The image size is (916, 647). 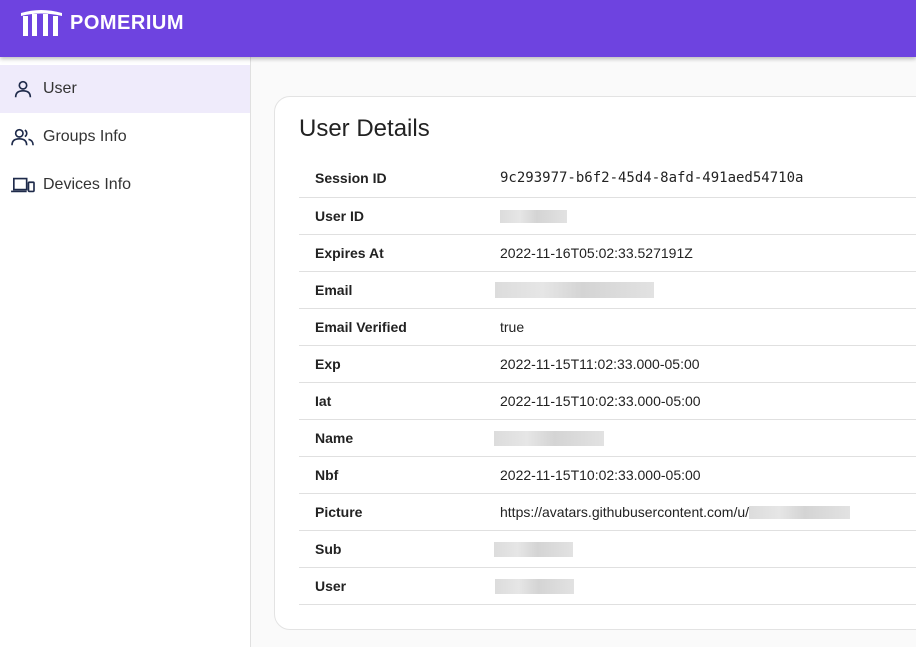 What do you see at coordinates (327, 474) in the screenshot?
I see `row-key: Nbf` at bounding box center [327, 474].